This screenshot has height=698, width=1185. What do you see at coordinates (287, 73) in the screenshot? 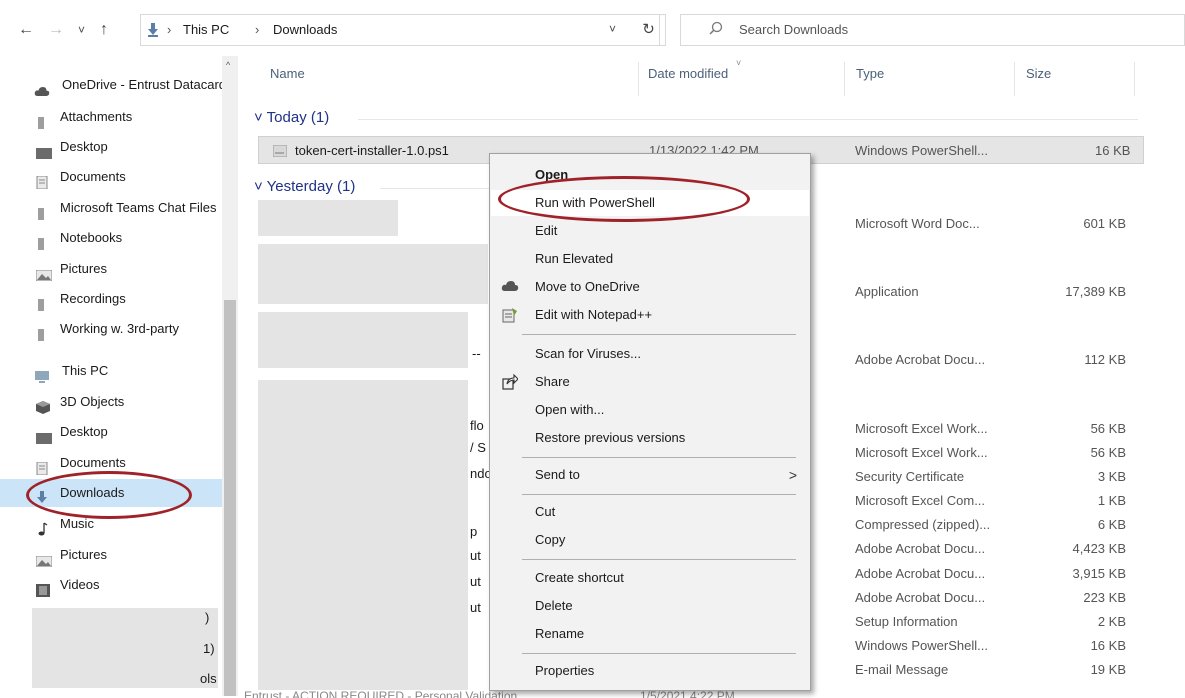
I see `column-header-name: Name` at bounding box center [287, 73].